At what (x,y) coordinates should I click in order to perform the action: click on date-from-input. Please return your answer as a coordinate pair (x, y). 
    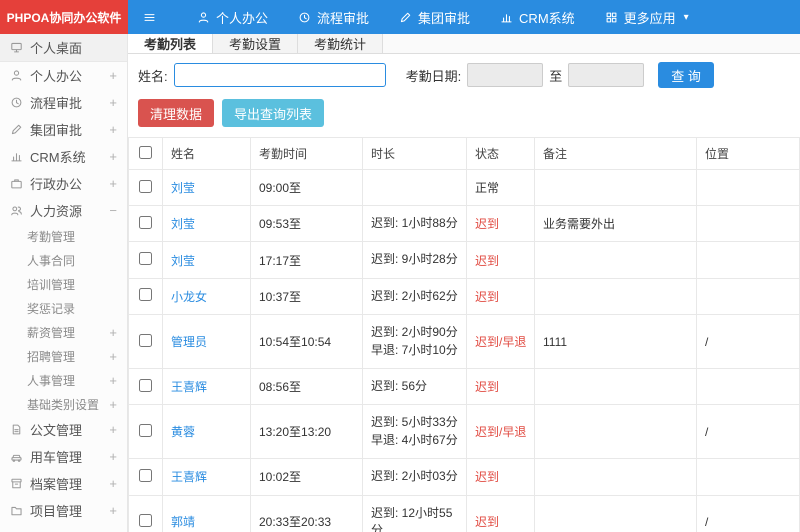
    Looking at the image, I should click on (505, 75).